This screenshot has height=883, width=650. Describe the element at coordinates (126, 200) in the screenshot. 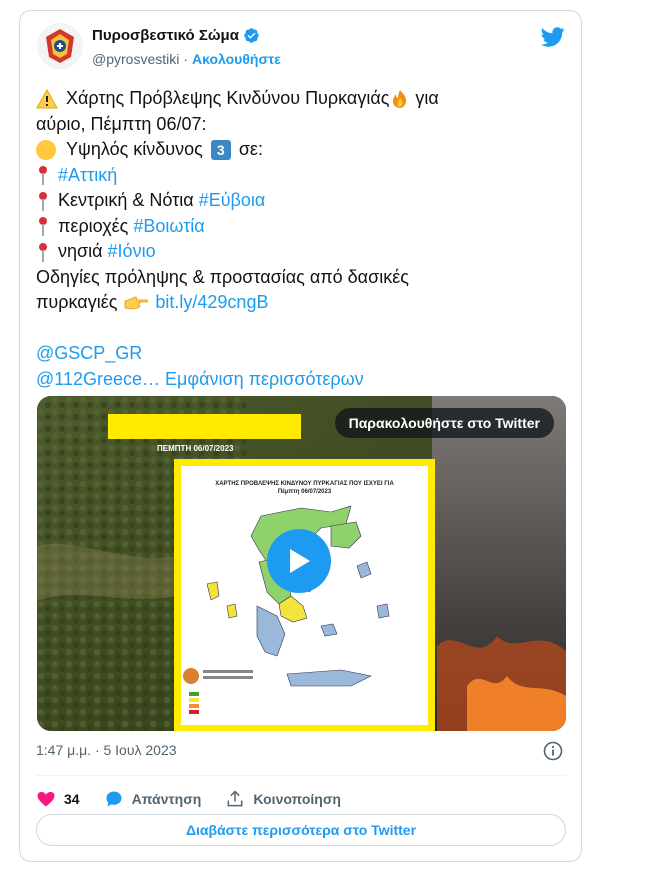

I see `text-segment: Κεντρική & Νότια` at that location.